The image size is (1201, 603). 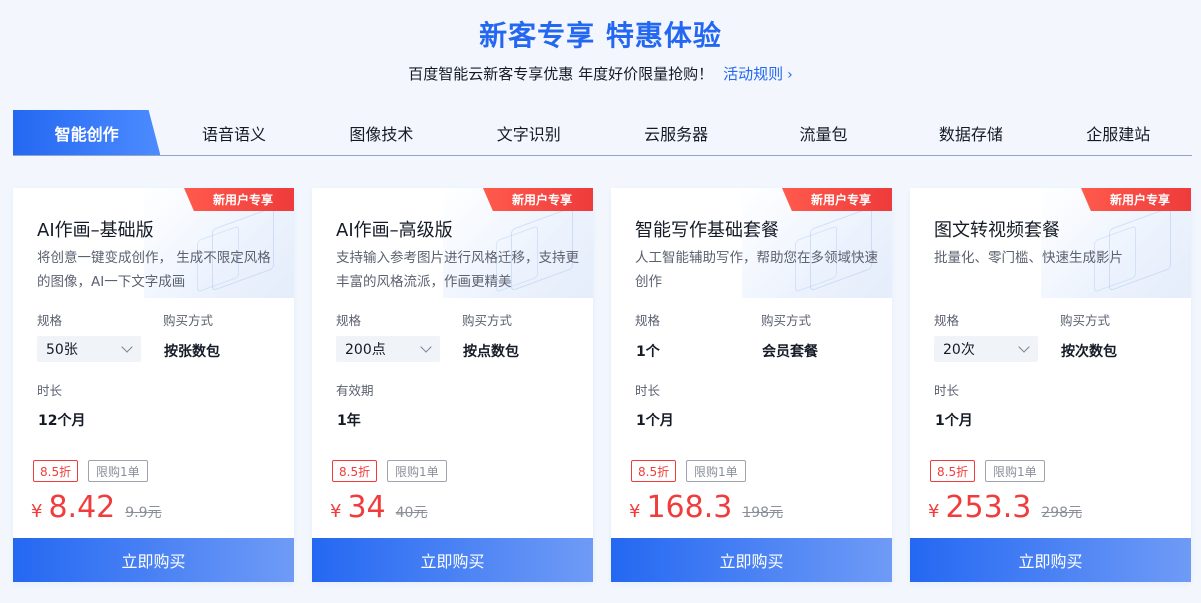 I want to click on price: ¥ 8.42 9.9元, so click(x=96, y=507).